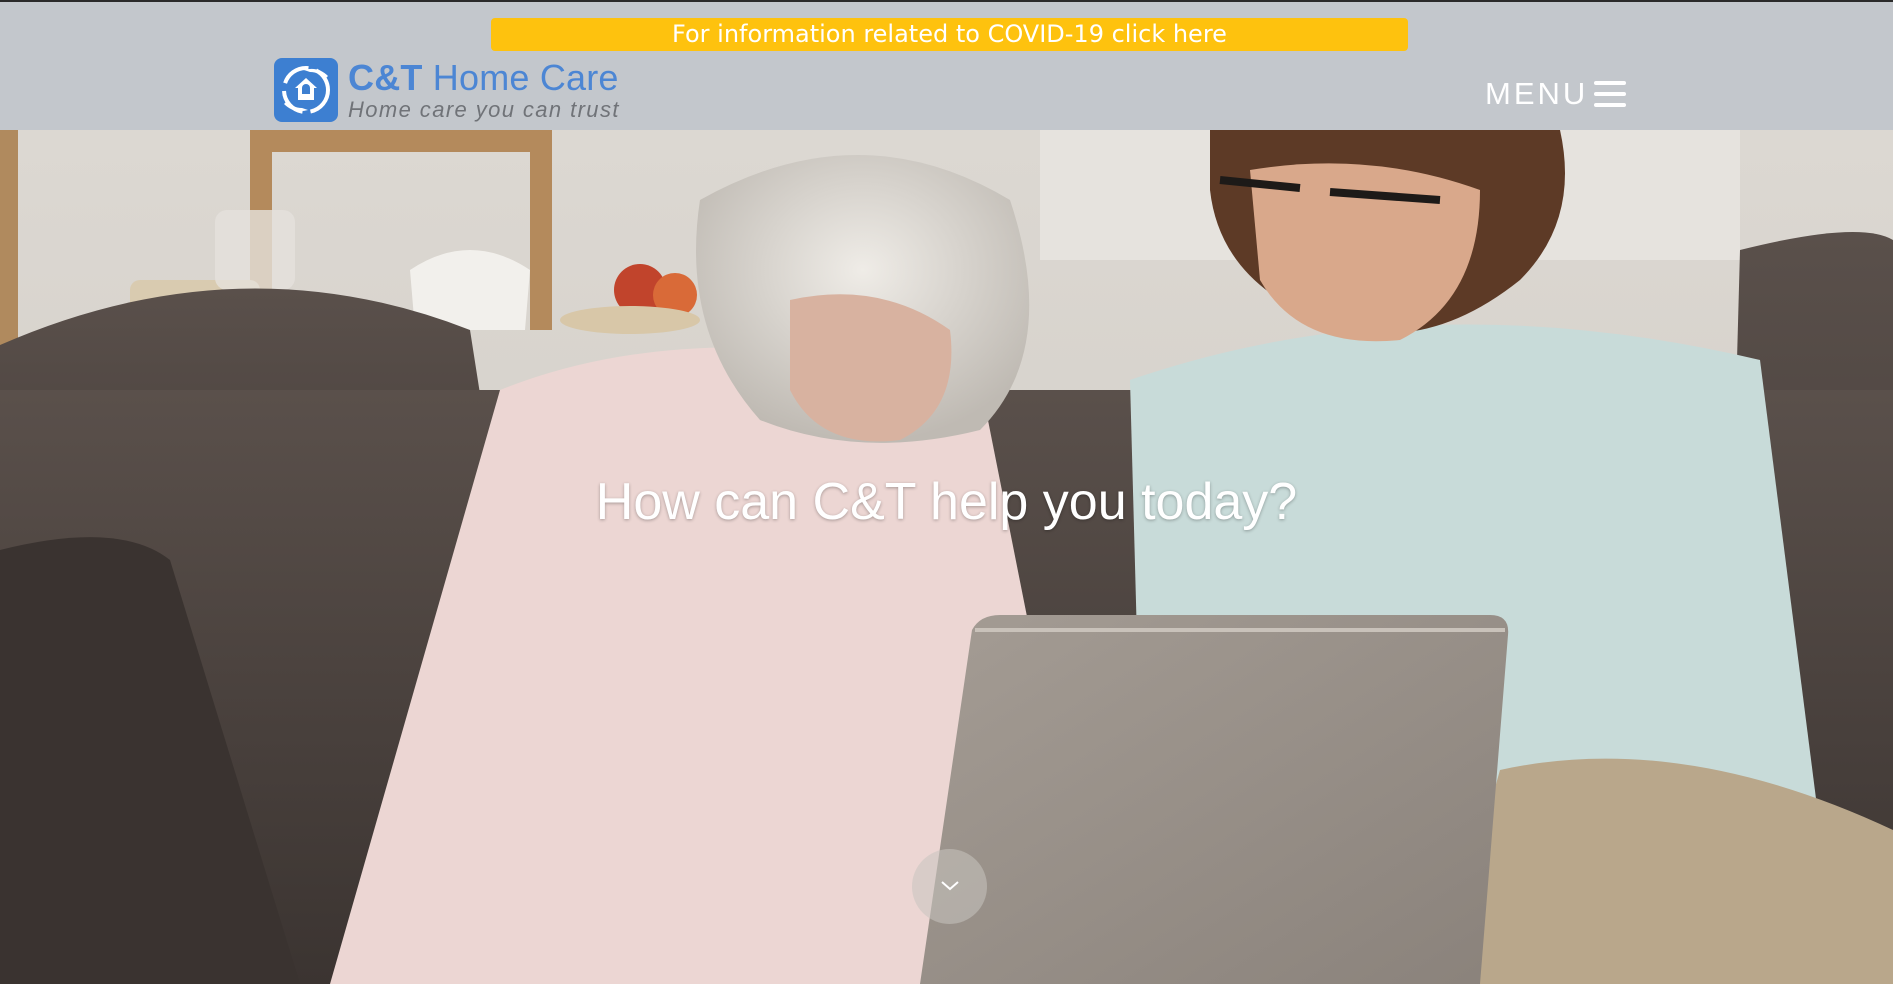 Image resolution: width=1893 pixels, height=984 pixels. Describe the element at coordinates (385, 77) in the screenshot. I see `logo-brand: C&T` at that location.